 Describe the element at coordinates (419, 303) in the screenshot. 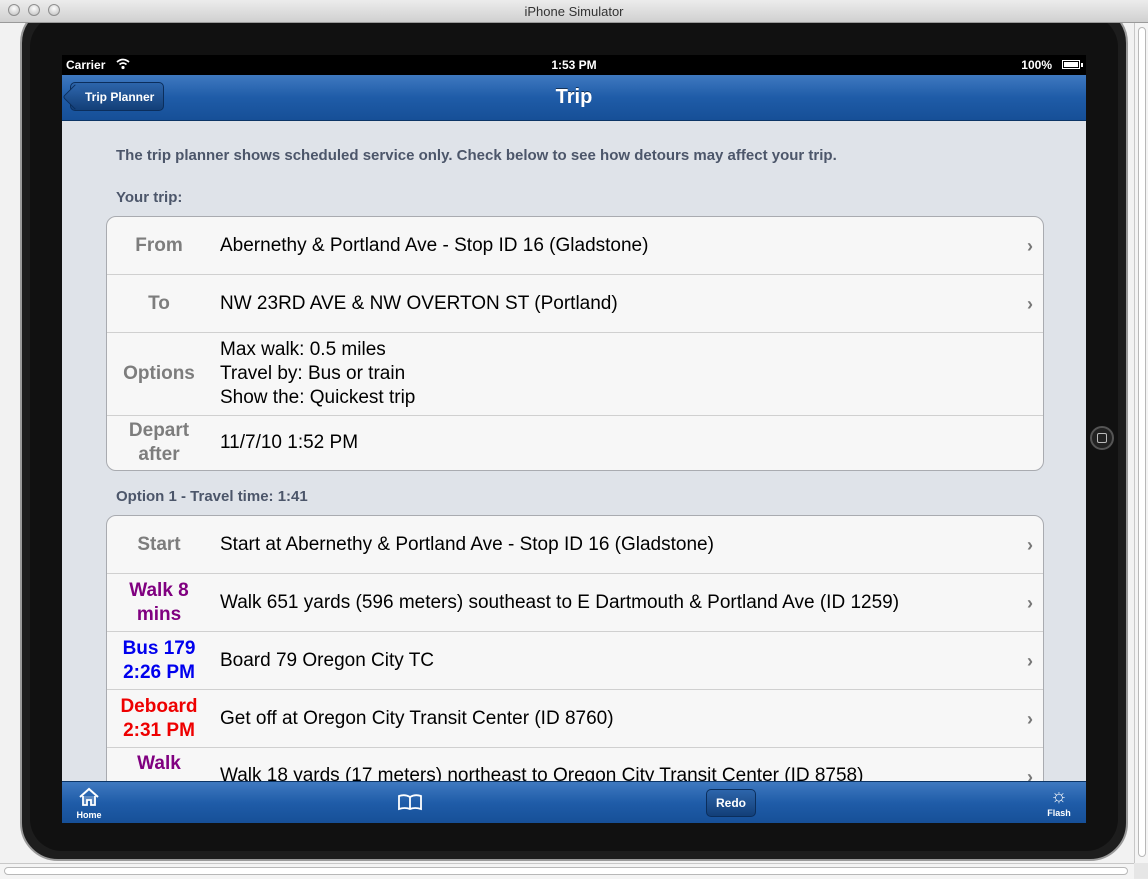

I see `row-value: NW 23RD AVE & NW OVERTON ST (Portland)` at that location.